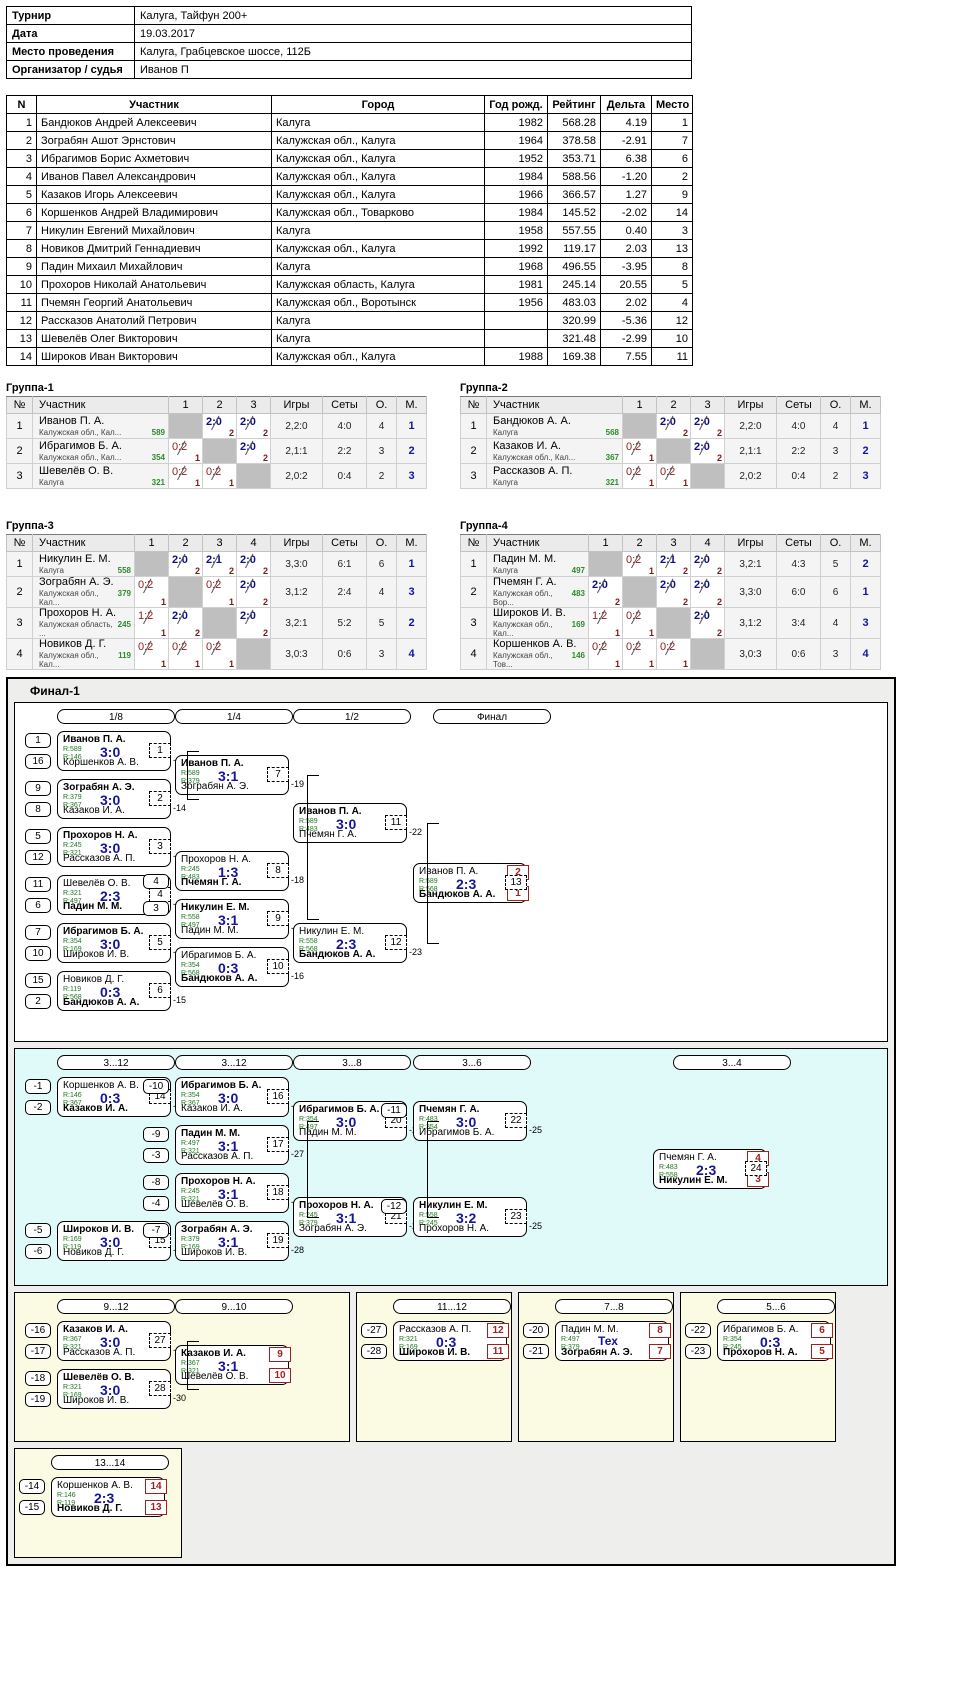 The image size is (976, 1693). What do you see at coordinates (30, 388) in the screenshot?
I see `group-title: Группа-1` at bounding box center [30, 388].